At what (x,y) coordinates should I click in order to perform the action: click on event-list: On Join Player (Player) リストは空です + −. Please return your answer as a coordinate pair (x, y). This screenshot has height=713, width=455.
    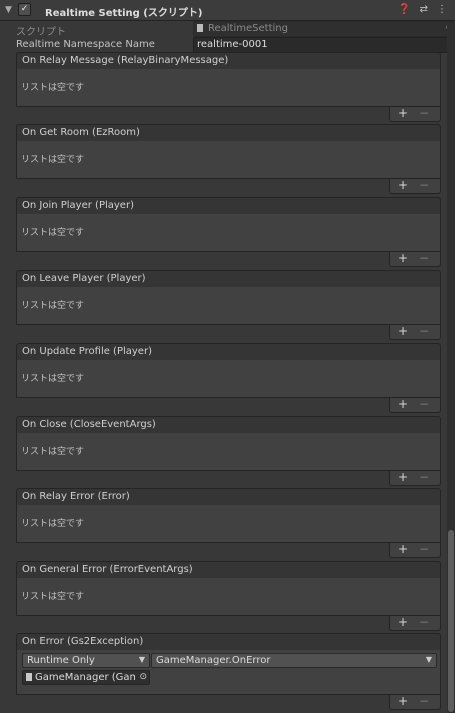
    Looking at the image, I should click on (228, 232).